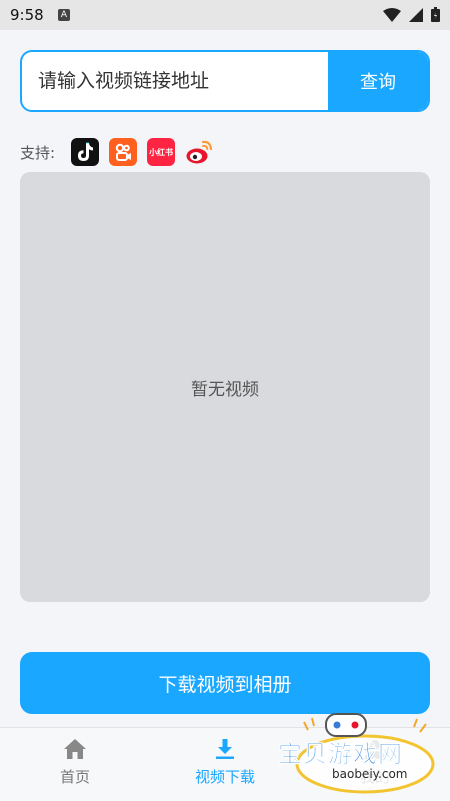 The width and height of the screenshot is (450, 801). I want to click on supported-platforms: 支持: 小红书, so click(121, 152).